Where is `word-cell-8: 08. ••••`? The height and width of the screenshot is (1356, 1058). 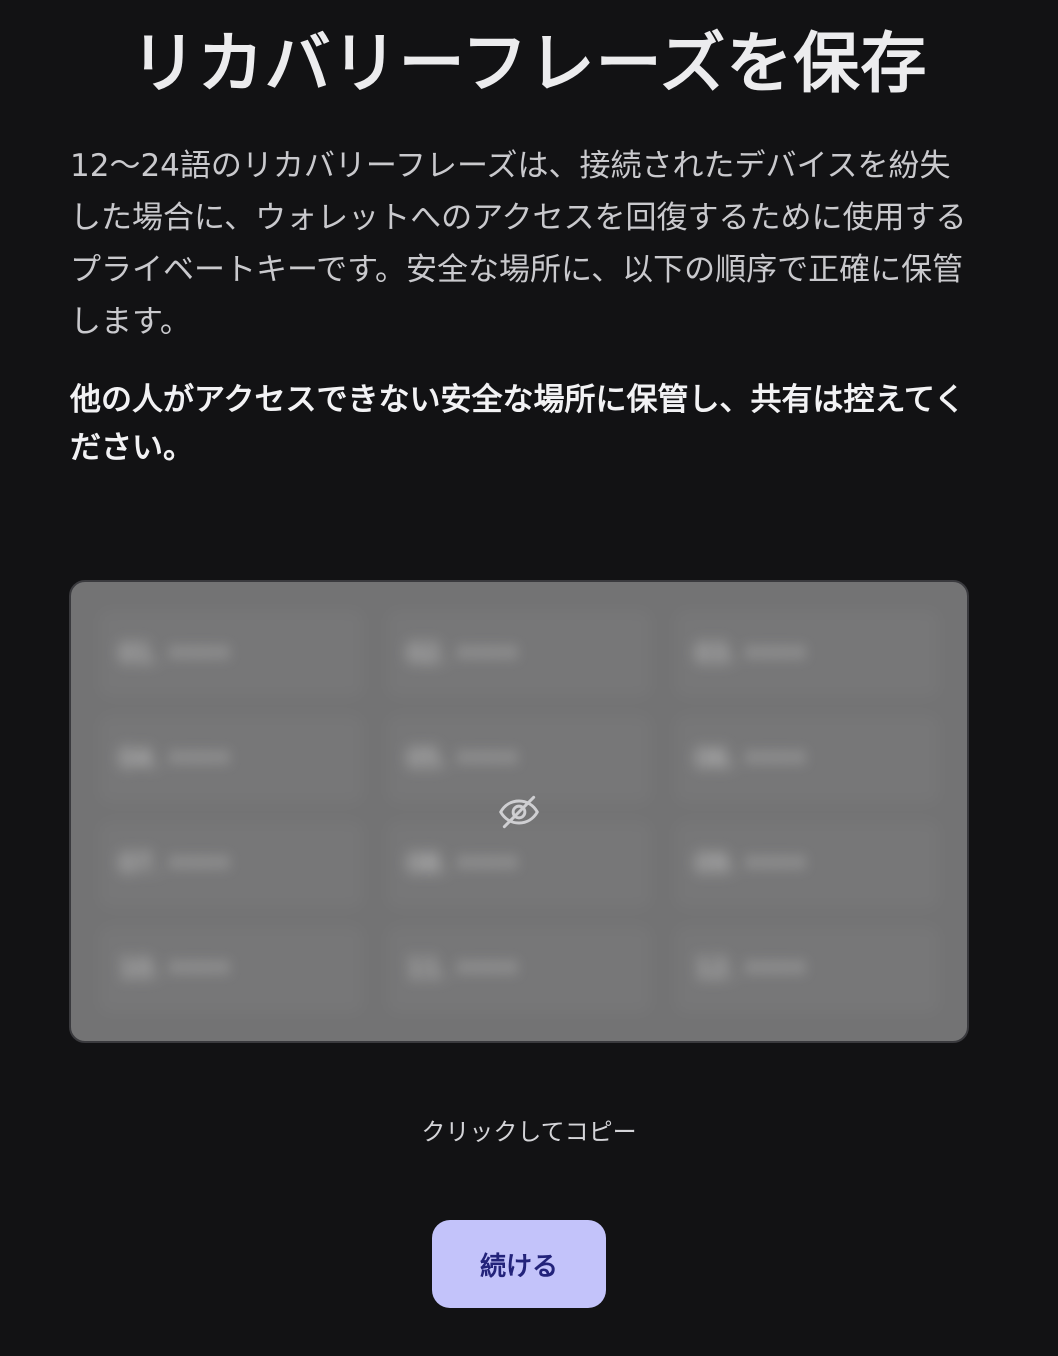
word-cell-8: 08. •••• is located at coordinates (519, 864).